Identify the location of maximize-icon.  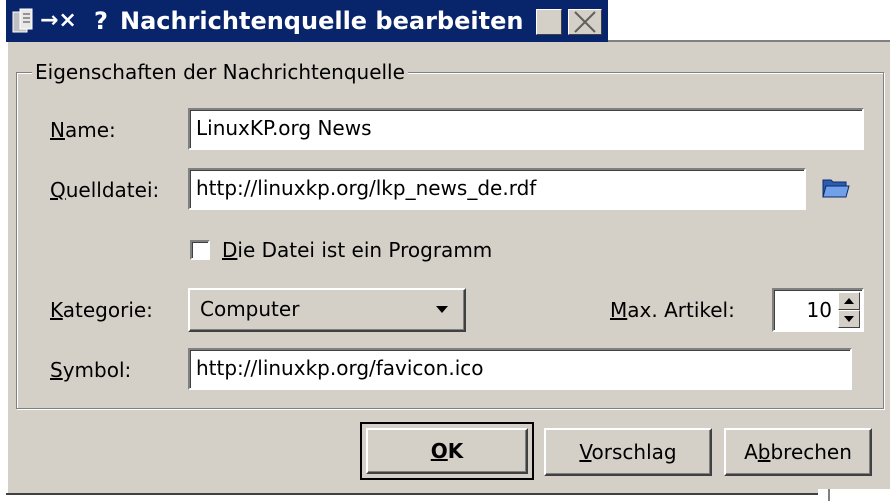
(549, 22).